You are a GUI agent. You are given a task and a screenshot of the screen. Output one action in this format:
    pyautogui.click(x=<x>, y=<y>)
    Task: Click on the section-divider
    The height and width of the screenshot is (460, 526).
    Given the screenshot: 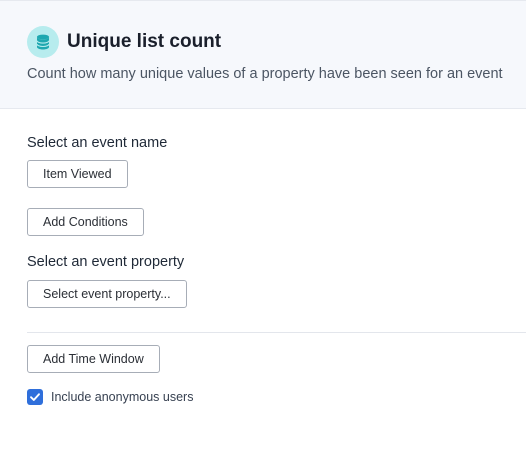 What is the action you would take?
    pyautogui.click(x=276, y=332)
    